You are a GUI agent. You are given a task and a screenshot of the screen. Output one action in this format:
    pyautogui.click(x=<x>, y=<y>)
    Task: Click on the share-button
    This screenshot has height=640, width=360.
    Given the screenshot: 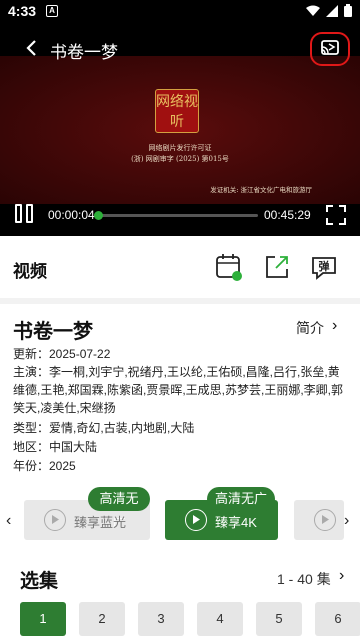 What is the action you would take?
    pyautogui.click(x=277, y=267)
    